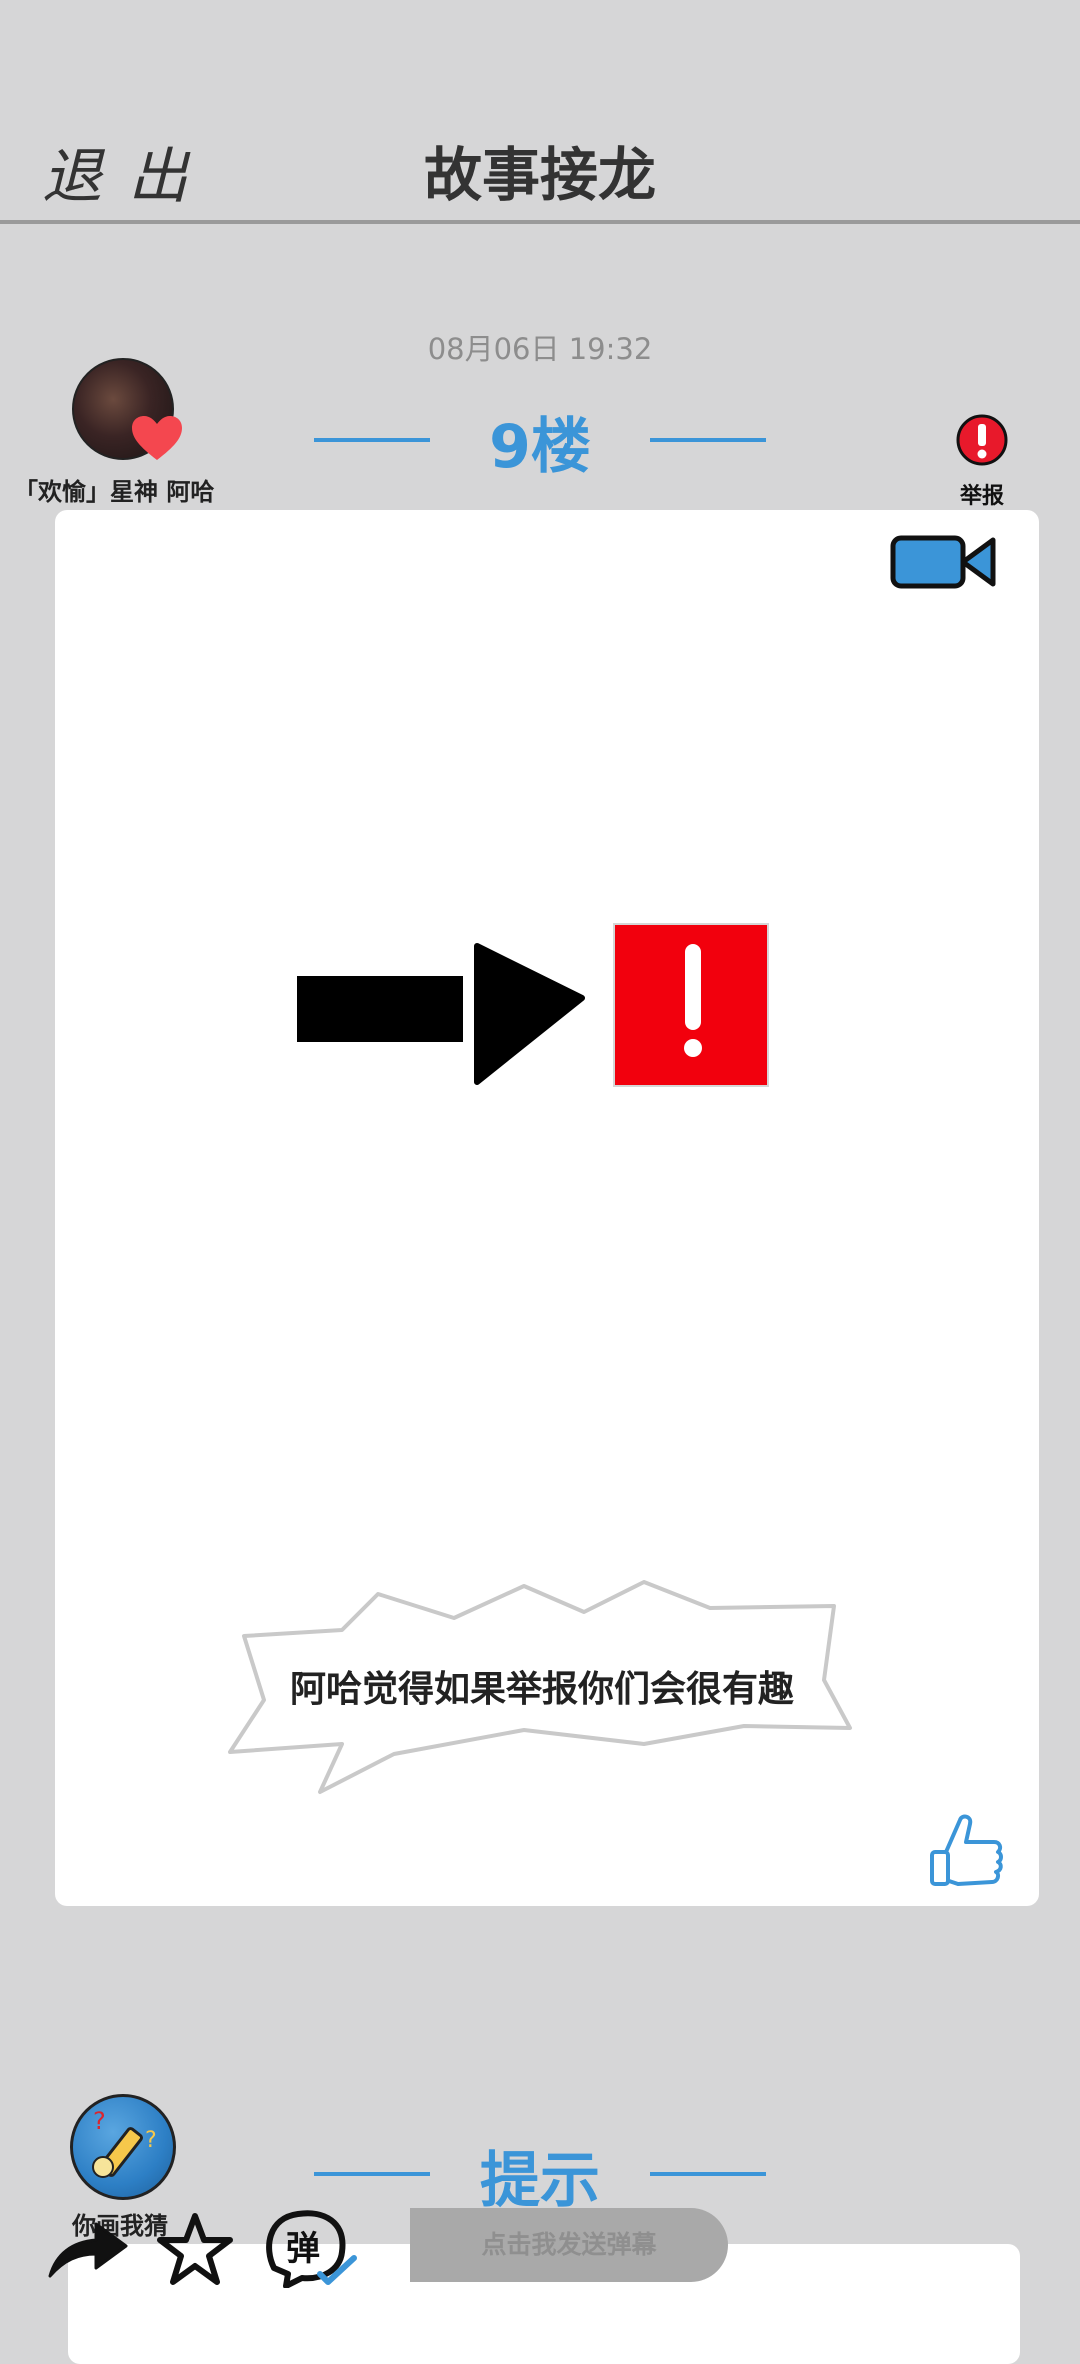  Describe the element at coordinates (982, 443) in the screenshot. I see `report-icon` at that location.